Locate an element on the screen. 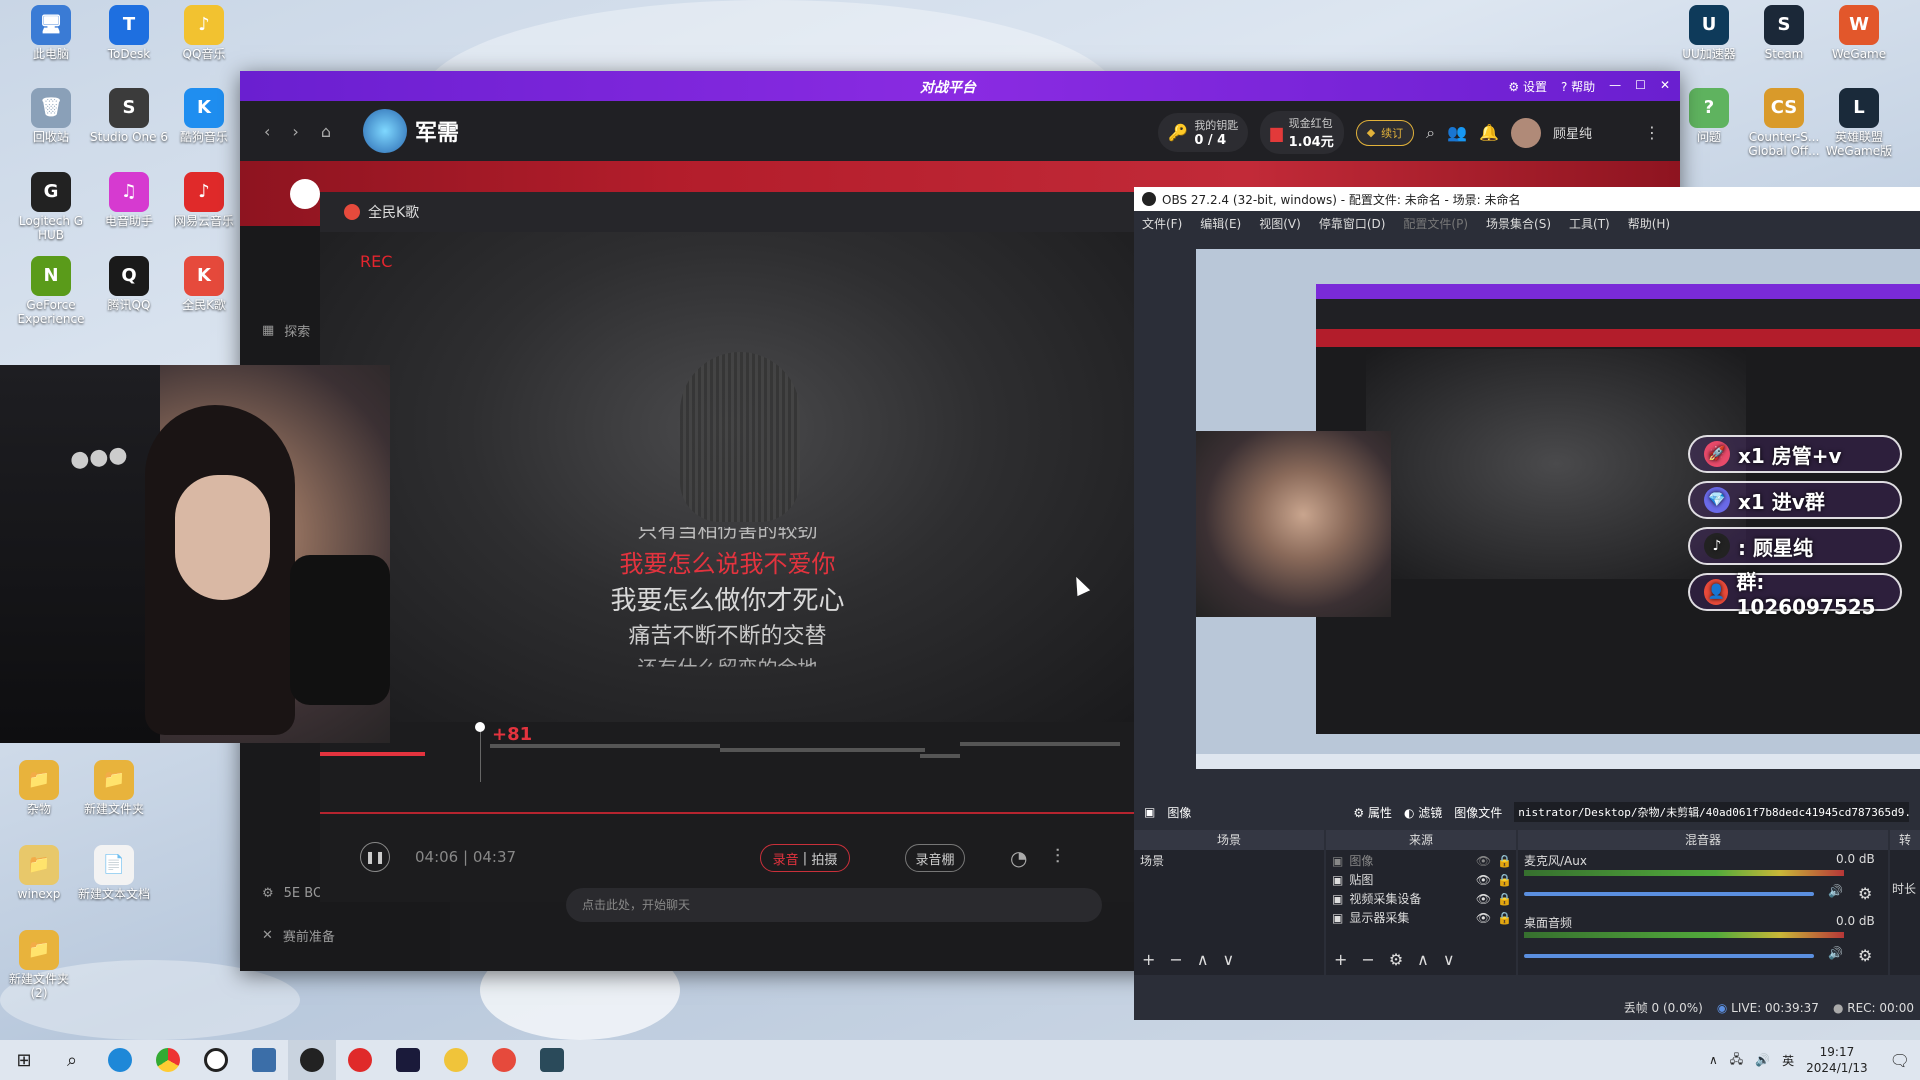 This screenshot has height=1080, width=1920. minimize-icon: — is located at coordinates (1615, 86).